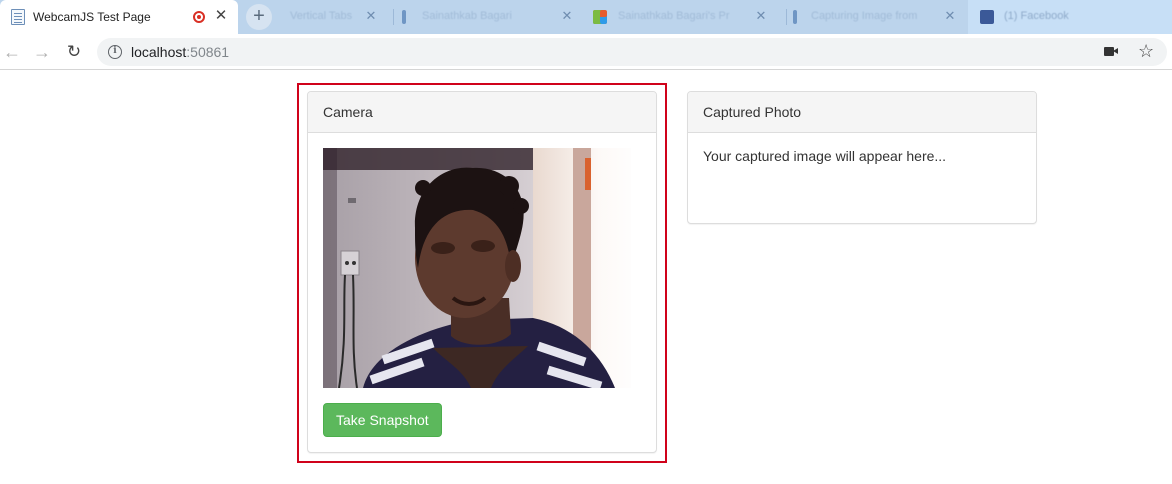  I want to click on tab-background: Capturing Image from ✕, so click(877, 17).